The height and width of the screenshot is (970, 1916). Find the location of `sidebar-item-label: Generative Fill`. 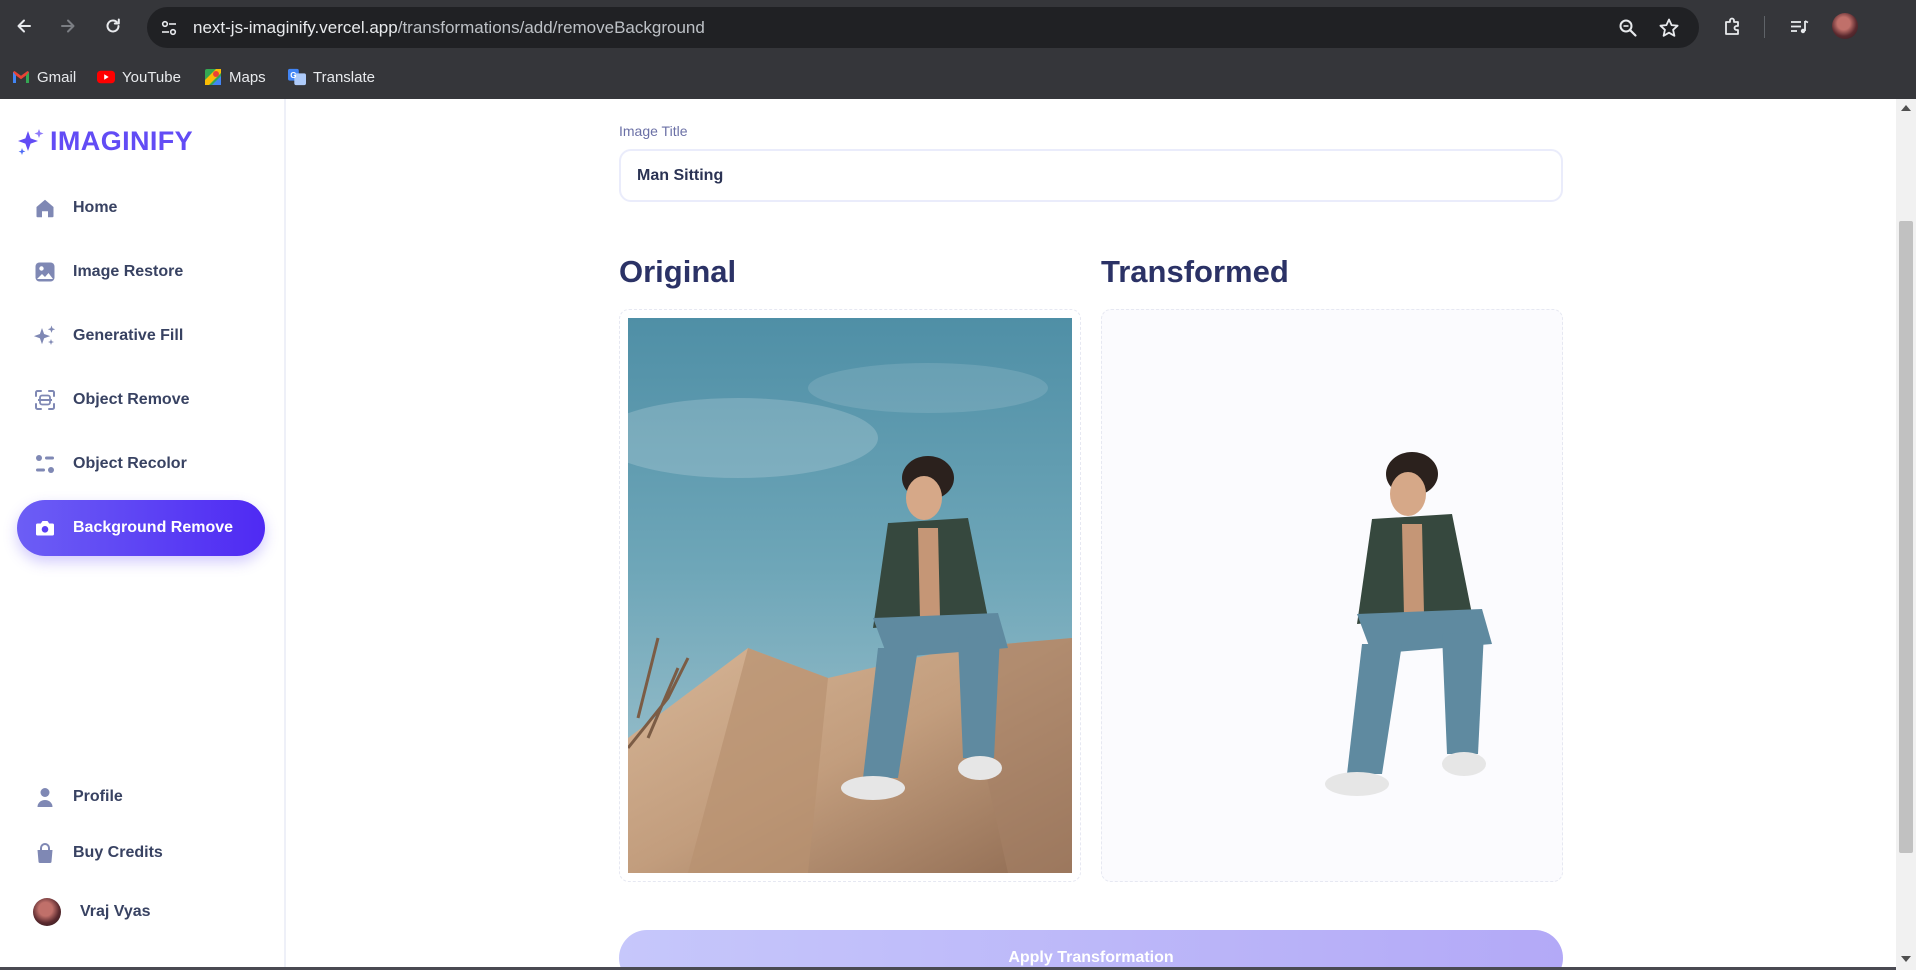

sidebar-item-label: Generative Fill is located at coordinates (128, 335).